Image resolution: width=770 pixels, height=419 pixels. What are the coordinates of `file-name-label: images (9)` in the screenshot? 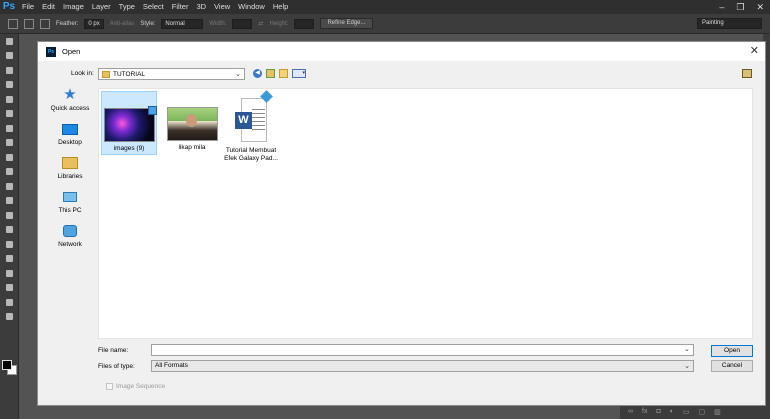 It's located at (129, 148).